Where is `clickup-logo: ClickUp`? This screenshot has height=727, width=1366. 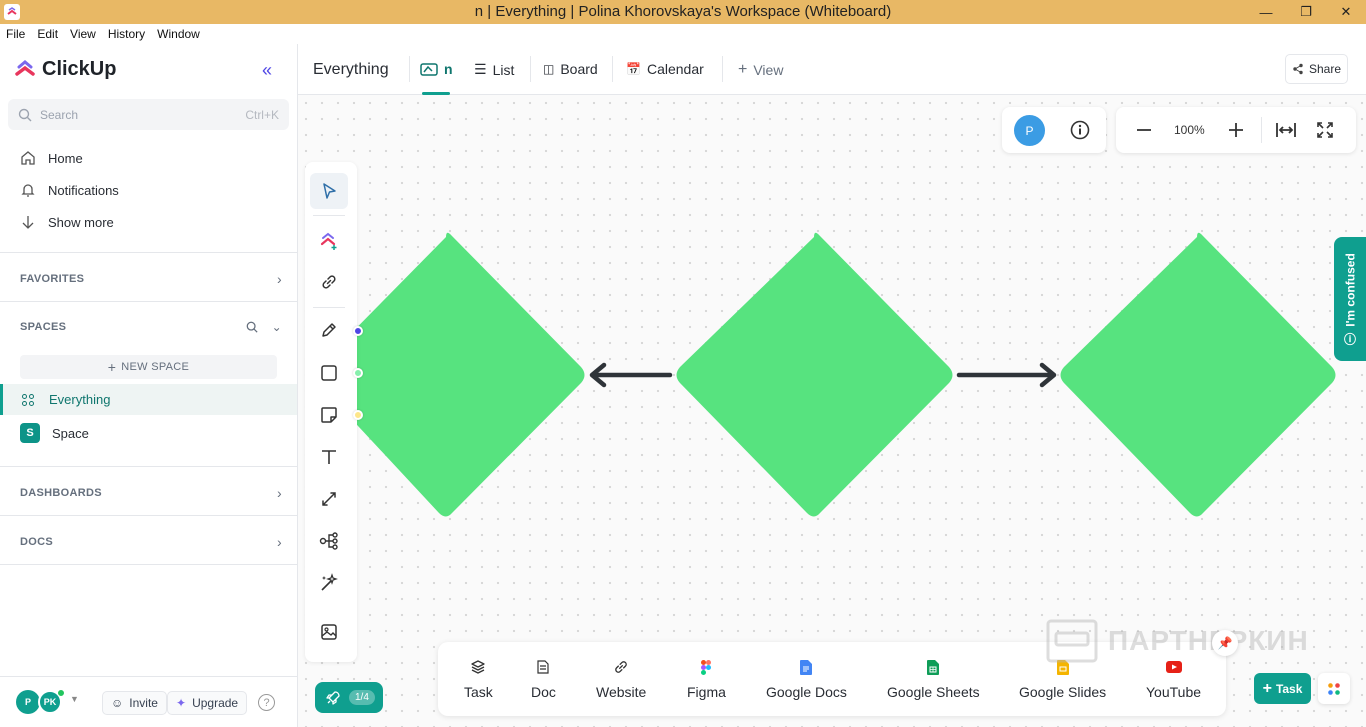 clickup-logo: ClickUp is located at coordinates (65, 69).